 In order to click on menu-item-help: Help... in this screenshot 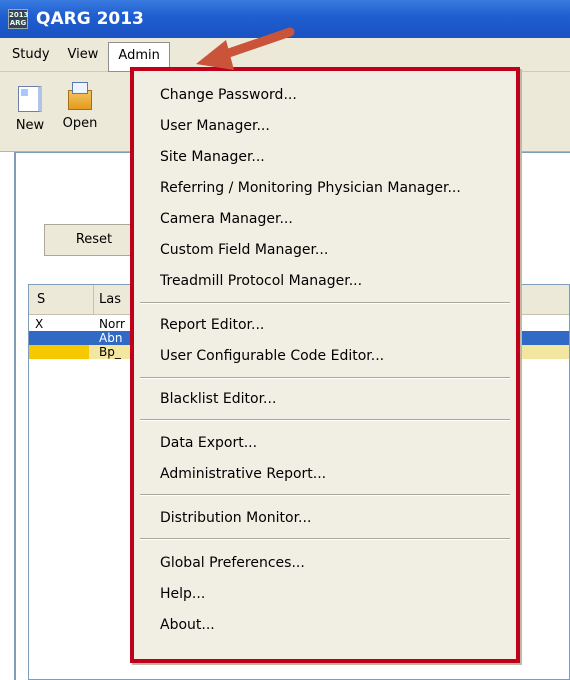, I will do `click(182, 594)`.